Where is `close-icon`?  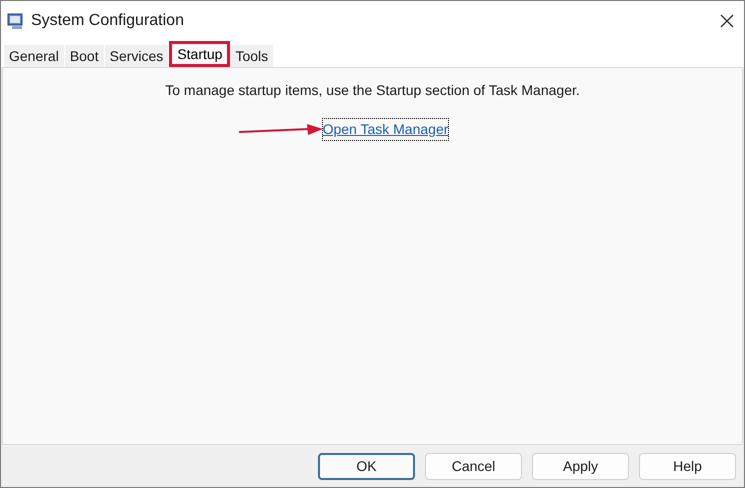
close-icon is located at coordinates (727, 21).